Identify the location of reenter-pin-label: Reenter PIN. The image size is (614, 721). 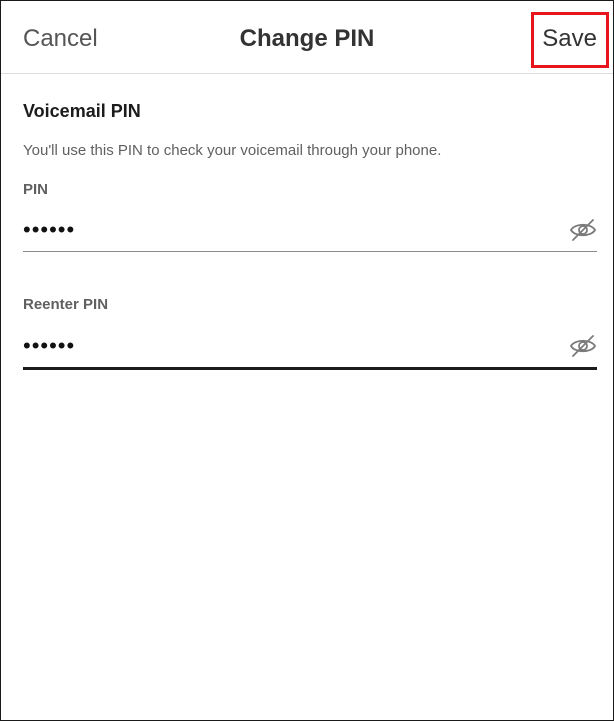
(66, 304).